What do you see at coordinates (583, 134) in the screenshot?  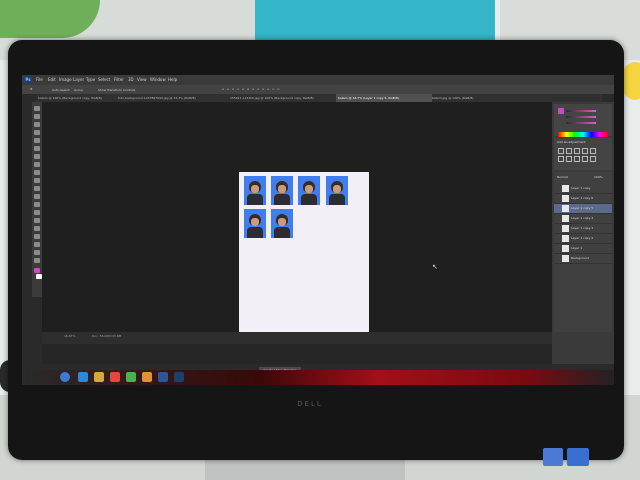 I see `color-spectrum` at bounding box center [583, 134].